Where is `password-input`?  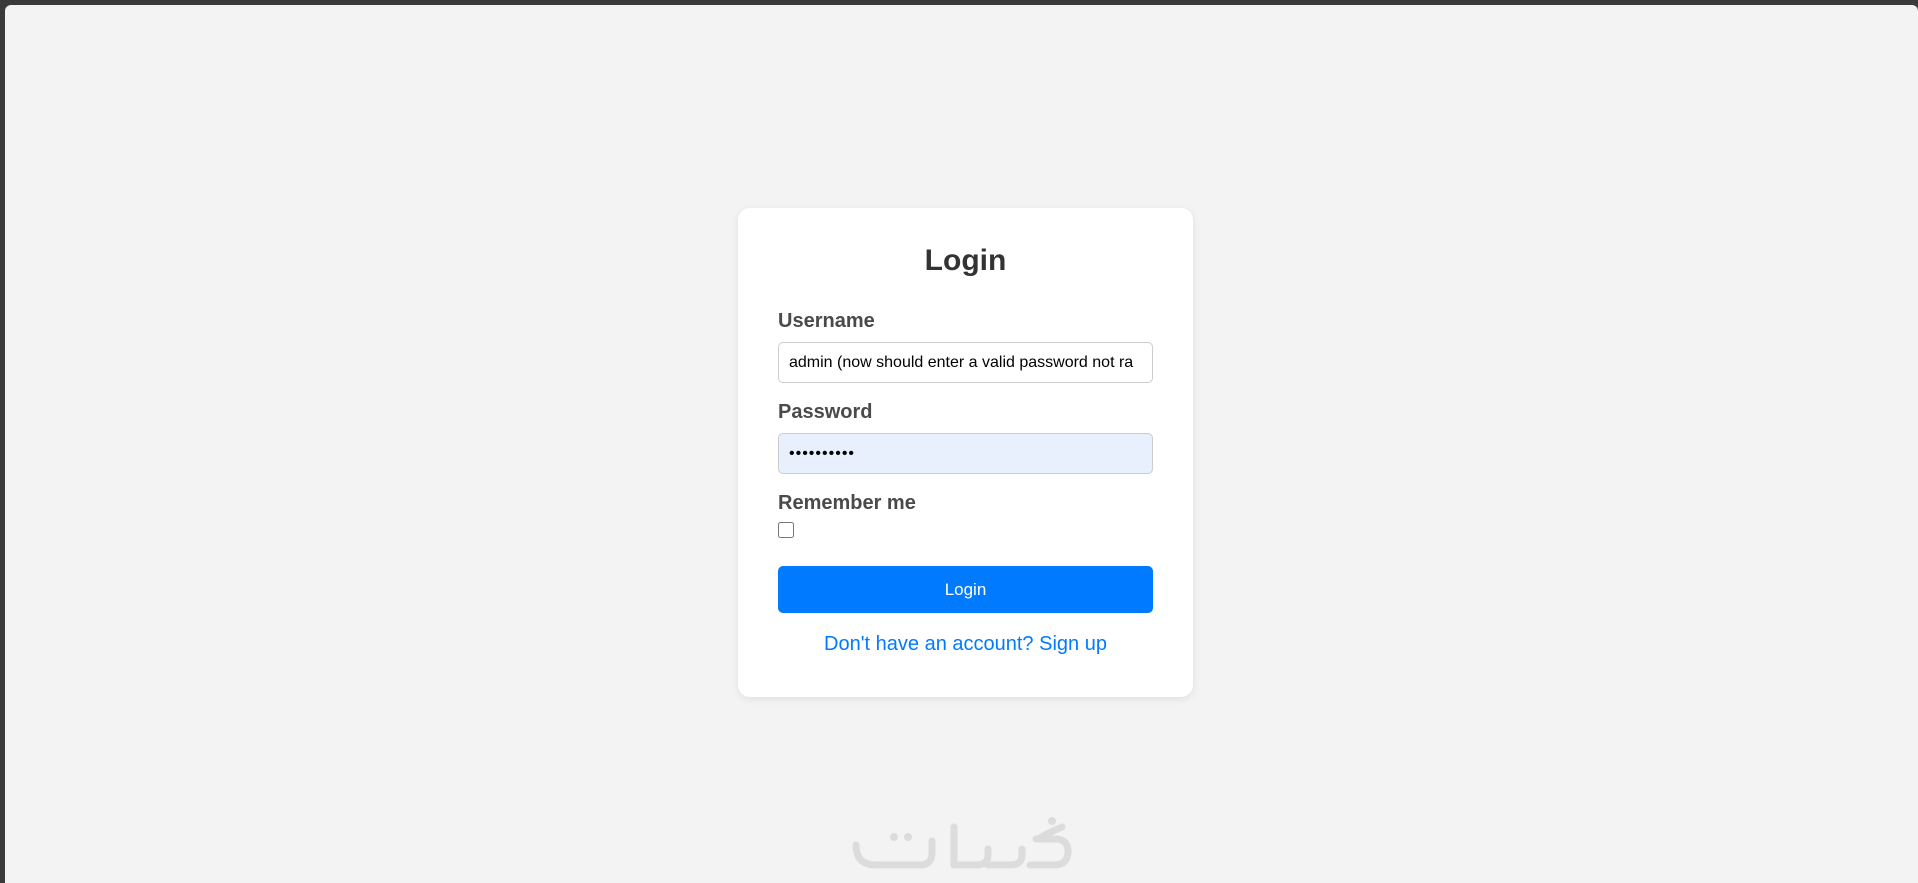 password-input is located at coordinates (965, 453).